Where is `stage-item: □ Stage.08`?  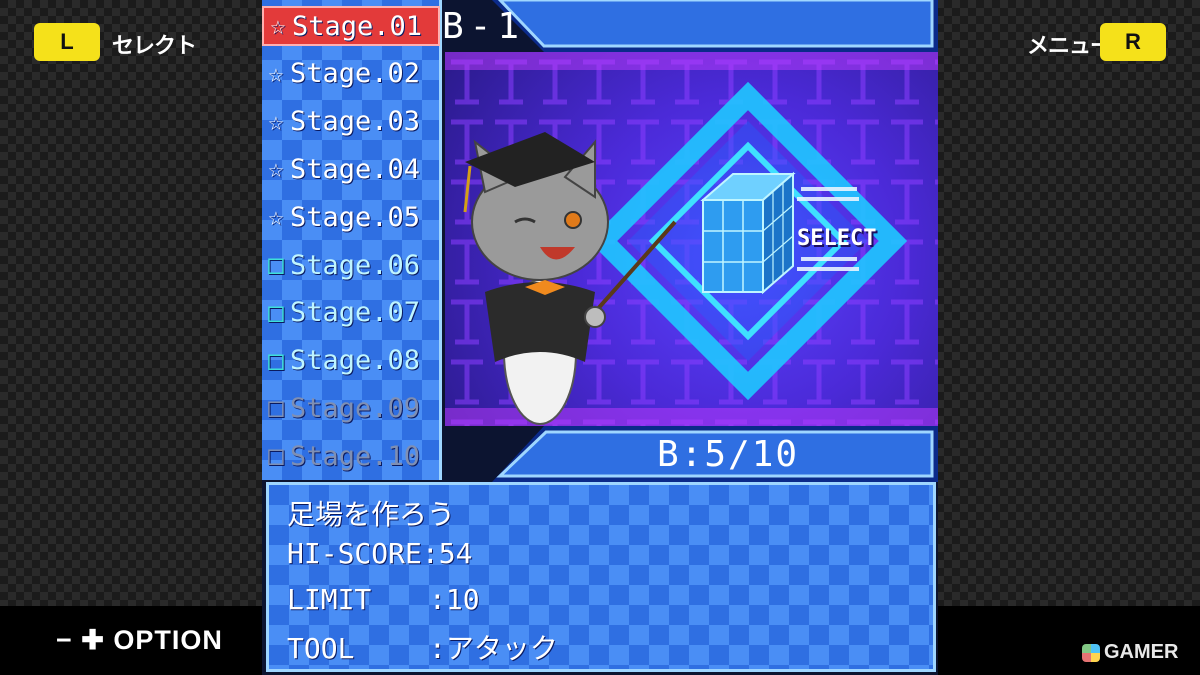 stage-item: □ Stage.08 is located at coordinates (351, 361).